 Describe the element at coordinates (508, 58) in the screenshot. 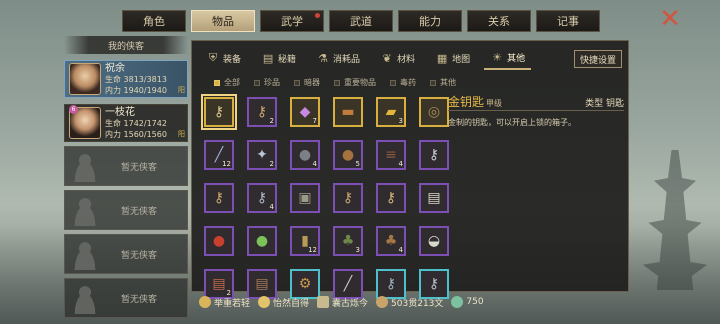

I see `category-other: ☀ 其他` at that location.